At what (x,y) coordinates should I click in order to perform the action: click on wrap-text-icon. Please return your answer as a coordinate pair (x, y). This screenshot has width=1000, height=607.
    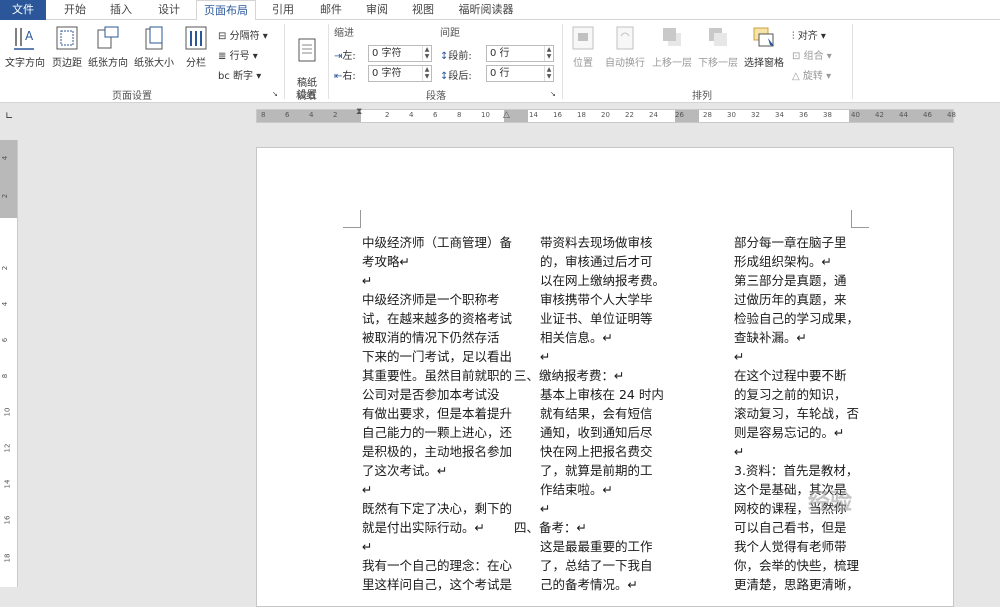
    Looking at the image, I should click on (625, 38).